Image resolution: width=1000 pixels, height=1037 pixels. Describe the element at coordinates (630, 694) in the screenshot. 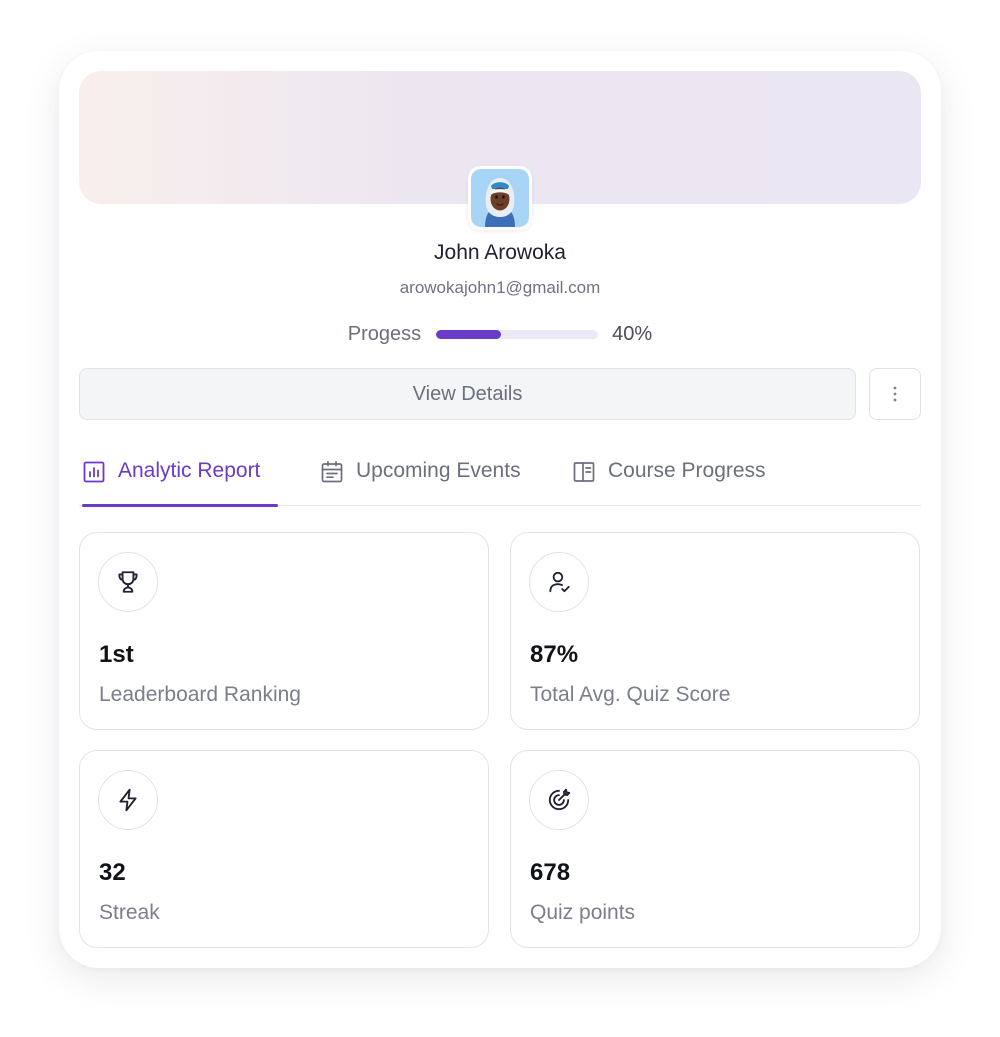

I see `stat-label: Total Avg. Quiz Score` at that location.